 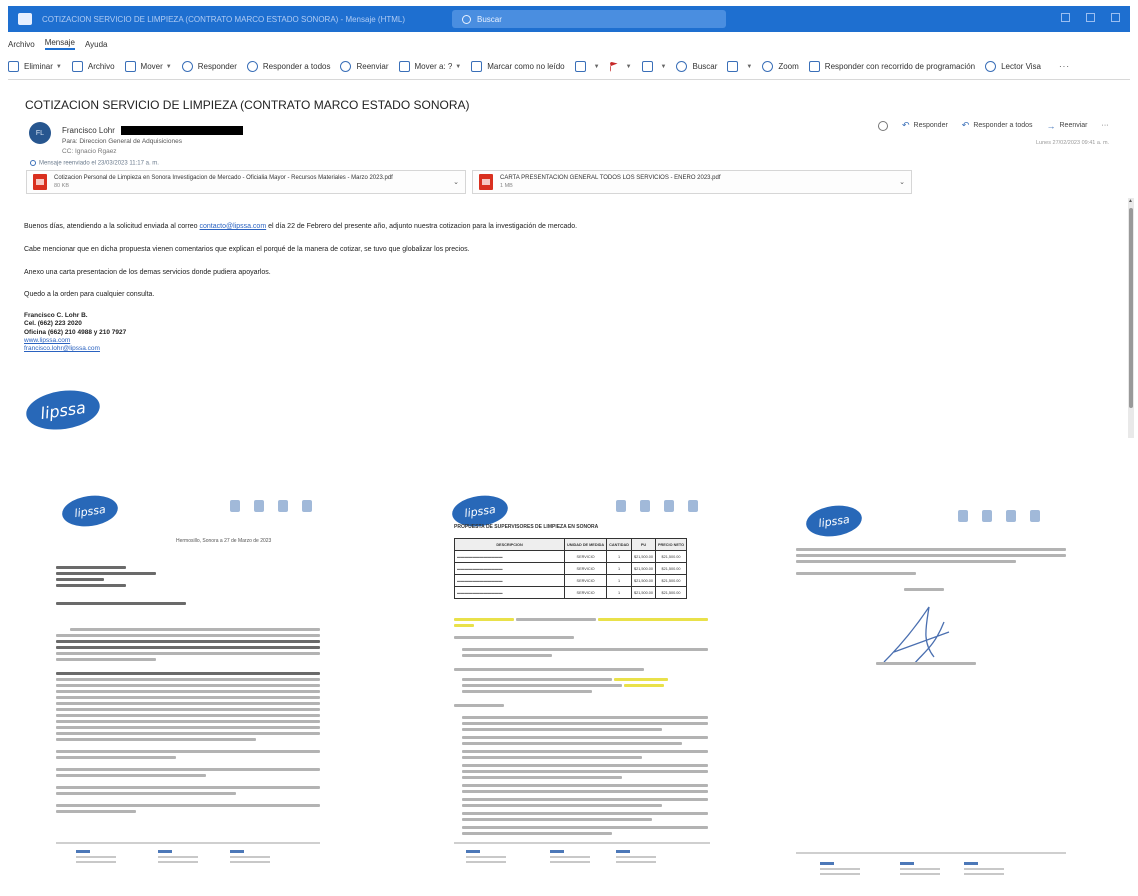 What do you see at coordinates (288, 66) in the screenshot?
I see `reply-all-button: Responder a todos` at bounding box center [288, 66].